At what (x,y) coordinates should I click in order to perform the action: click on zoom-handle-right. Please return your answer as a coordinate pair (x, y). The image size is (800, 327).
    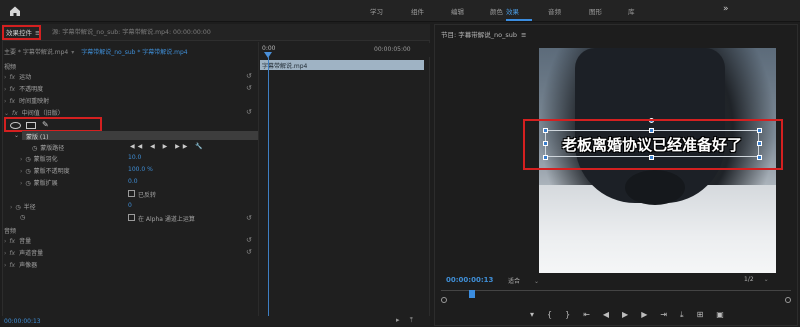
    Looking at the image, I should click on (788, 300).